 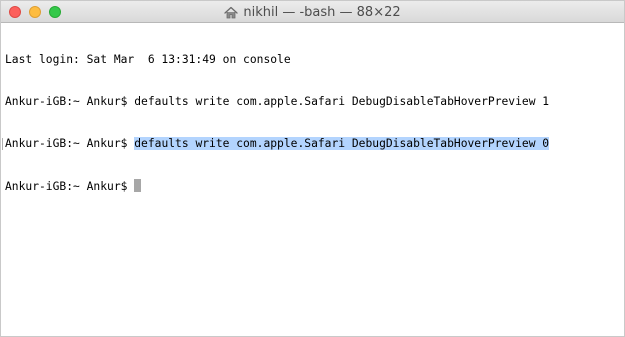 I want to click on line-marker, so click(x=2, y=144).